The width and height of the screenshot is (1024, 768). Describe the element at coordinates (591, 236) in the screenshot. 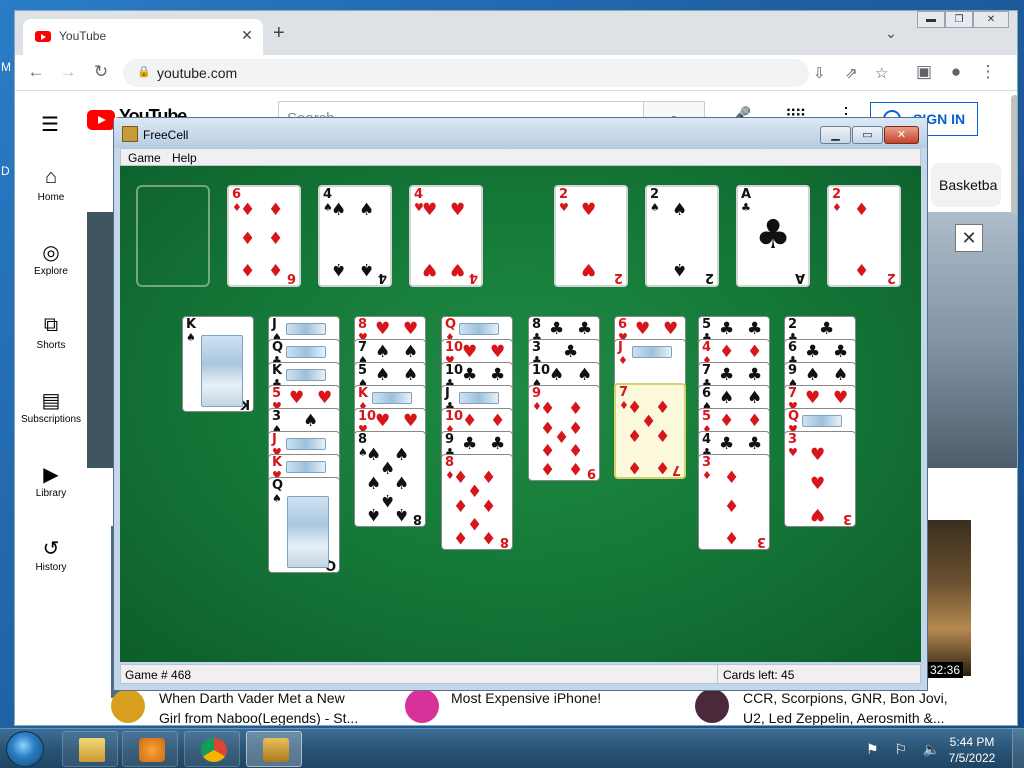

I see `foundation-card: 2 ♥ 2 ♥ ♥` at that location.